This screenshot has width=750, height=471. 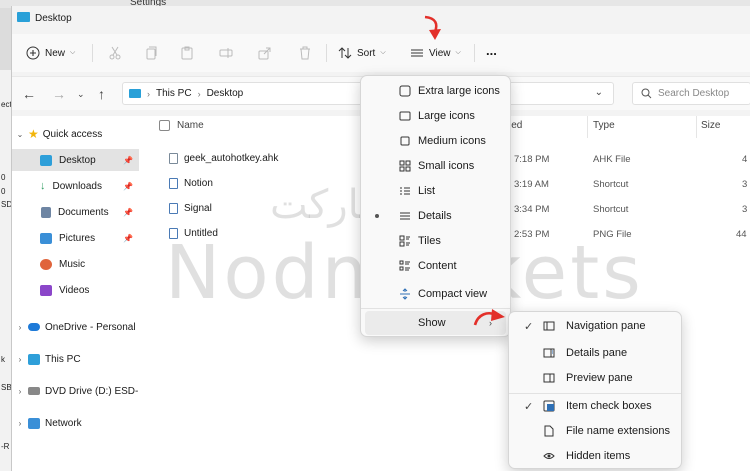 What do you see at coordinates (46, 238) in the screenshot?
I see `pictures-icon` at bounding box center [46, 238].